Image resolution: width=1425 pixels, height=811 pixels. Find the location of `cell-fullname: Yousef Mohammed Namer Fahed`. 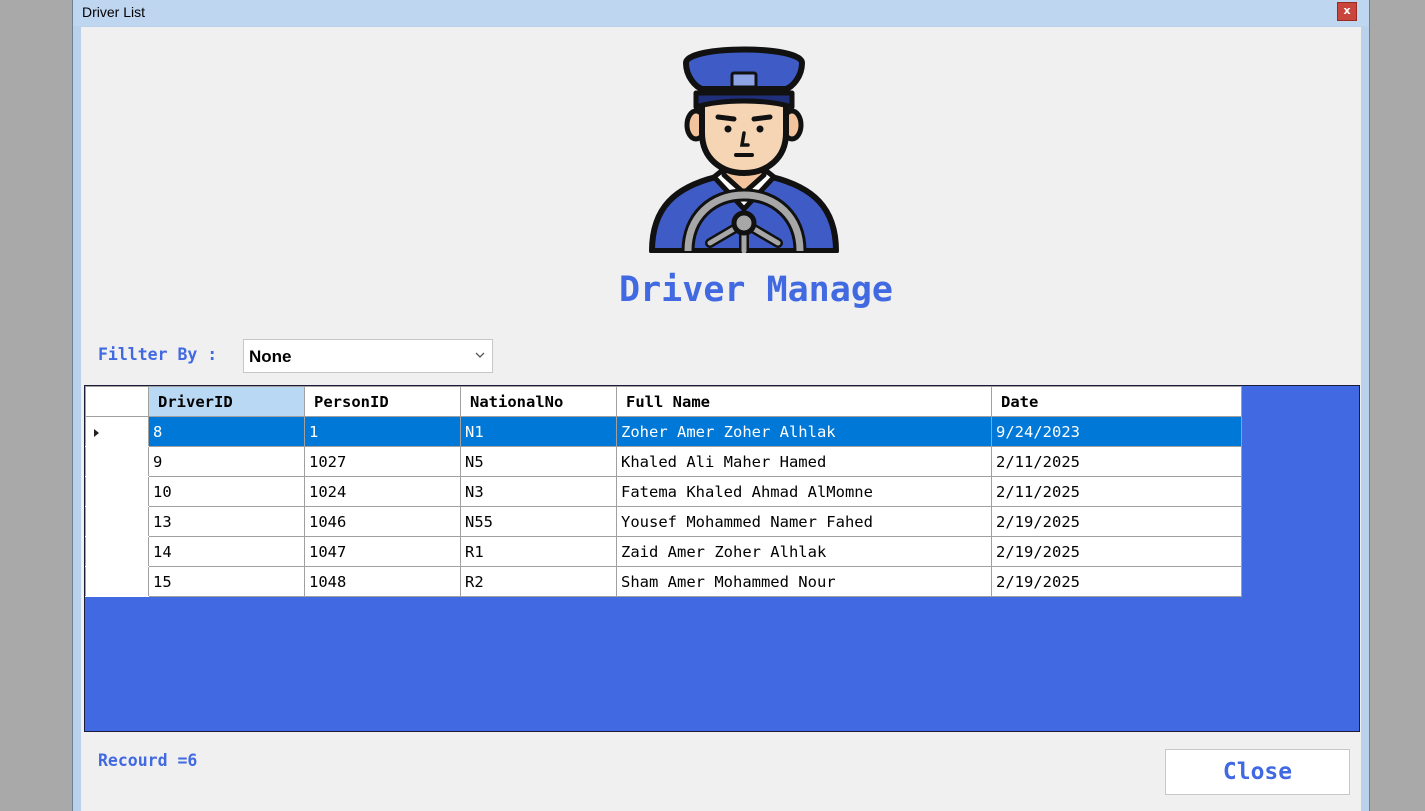

cell-fullname: Yousef Mohammed Namer Fahed is located at coordinates (804, 521).